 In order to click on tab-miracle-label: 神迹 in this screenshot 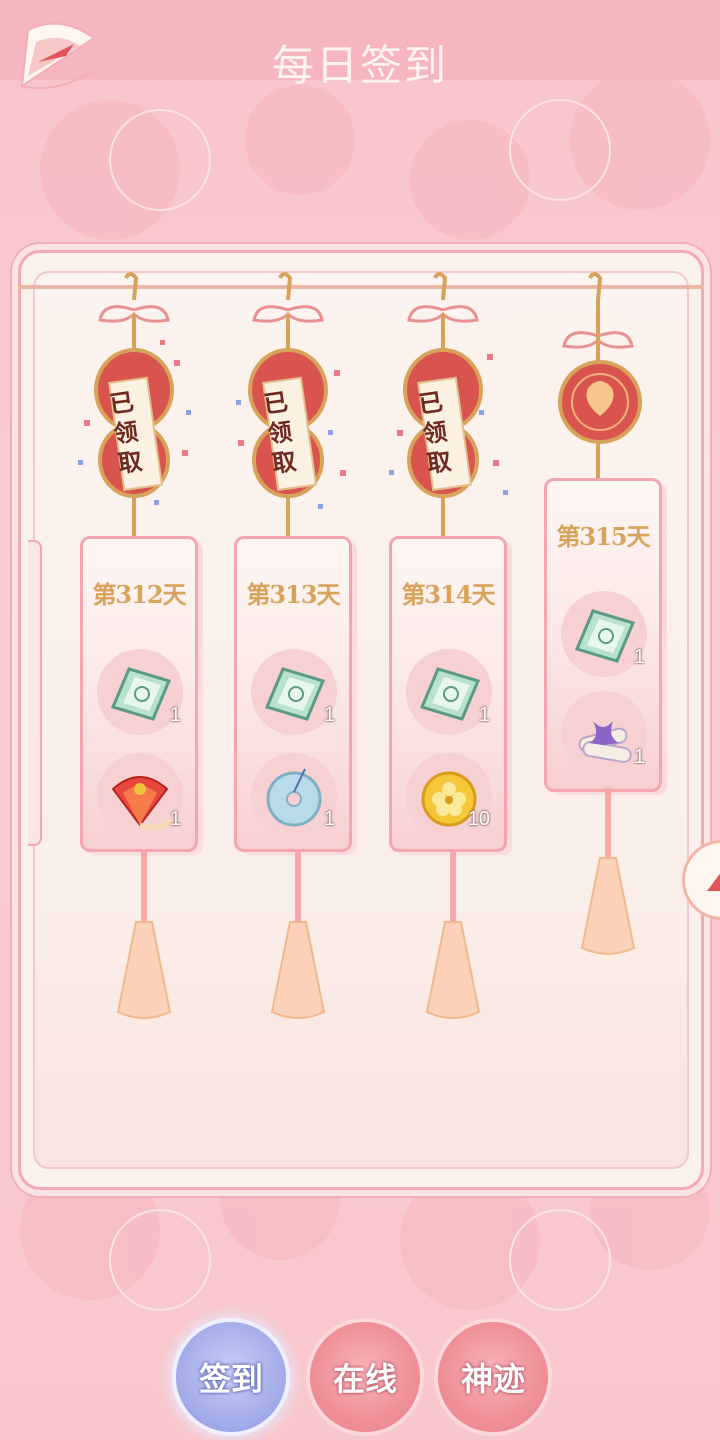, I will do `click(492, 1379)`.